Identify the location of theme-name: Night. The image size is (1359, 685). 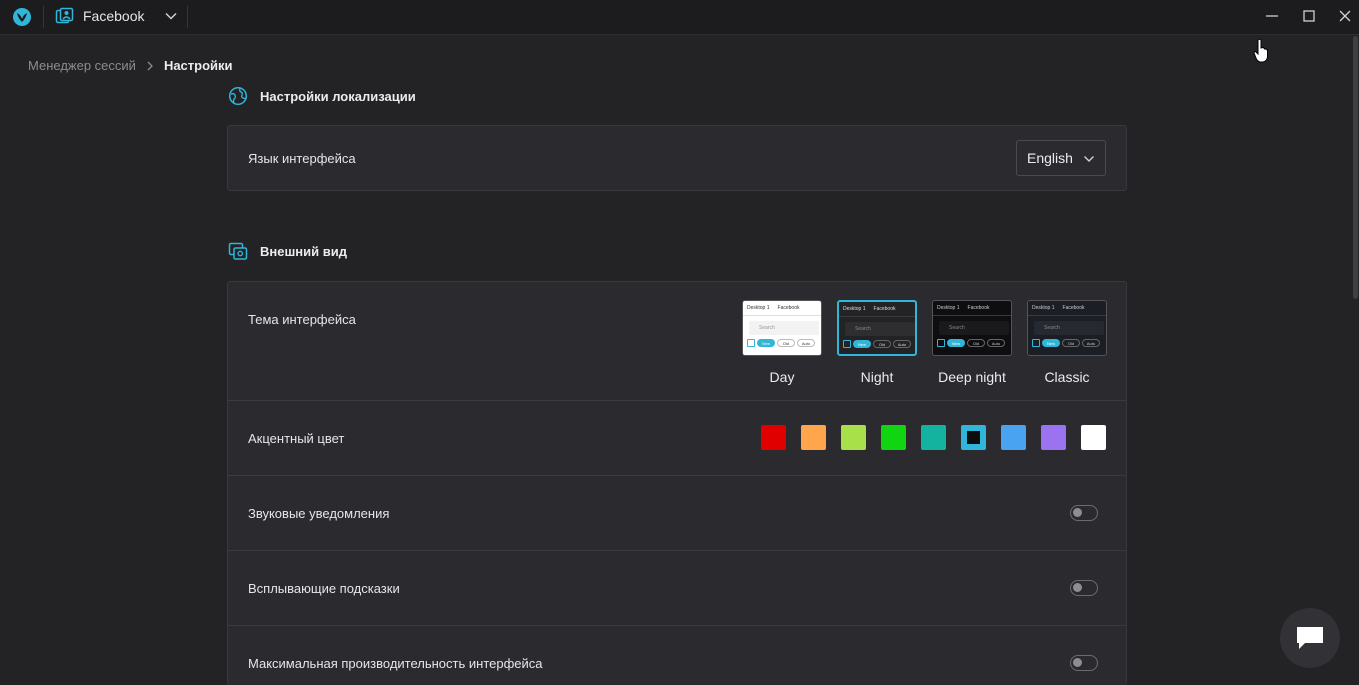
(877, 377).